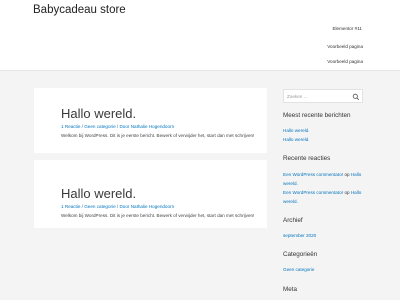 The image size is (400, 300). I want to click on categories-title: Categorieën, so click(300, 254).